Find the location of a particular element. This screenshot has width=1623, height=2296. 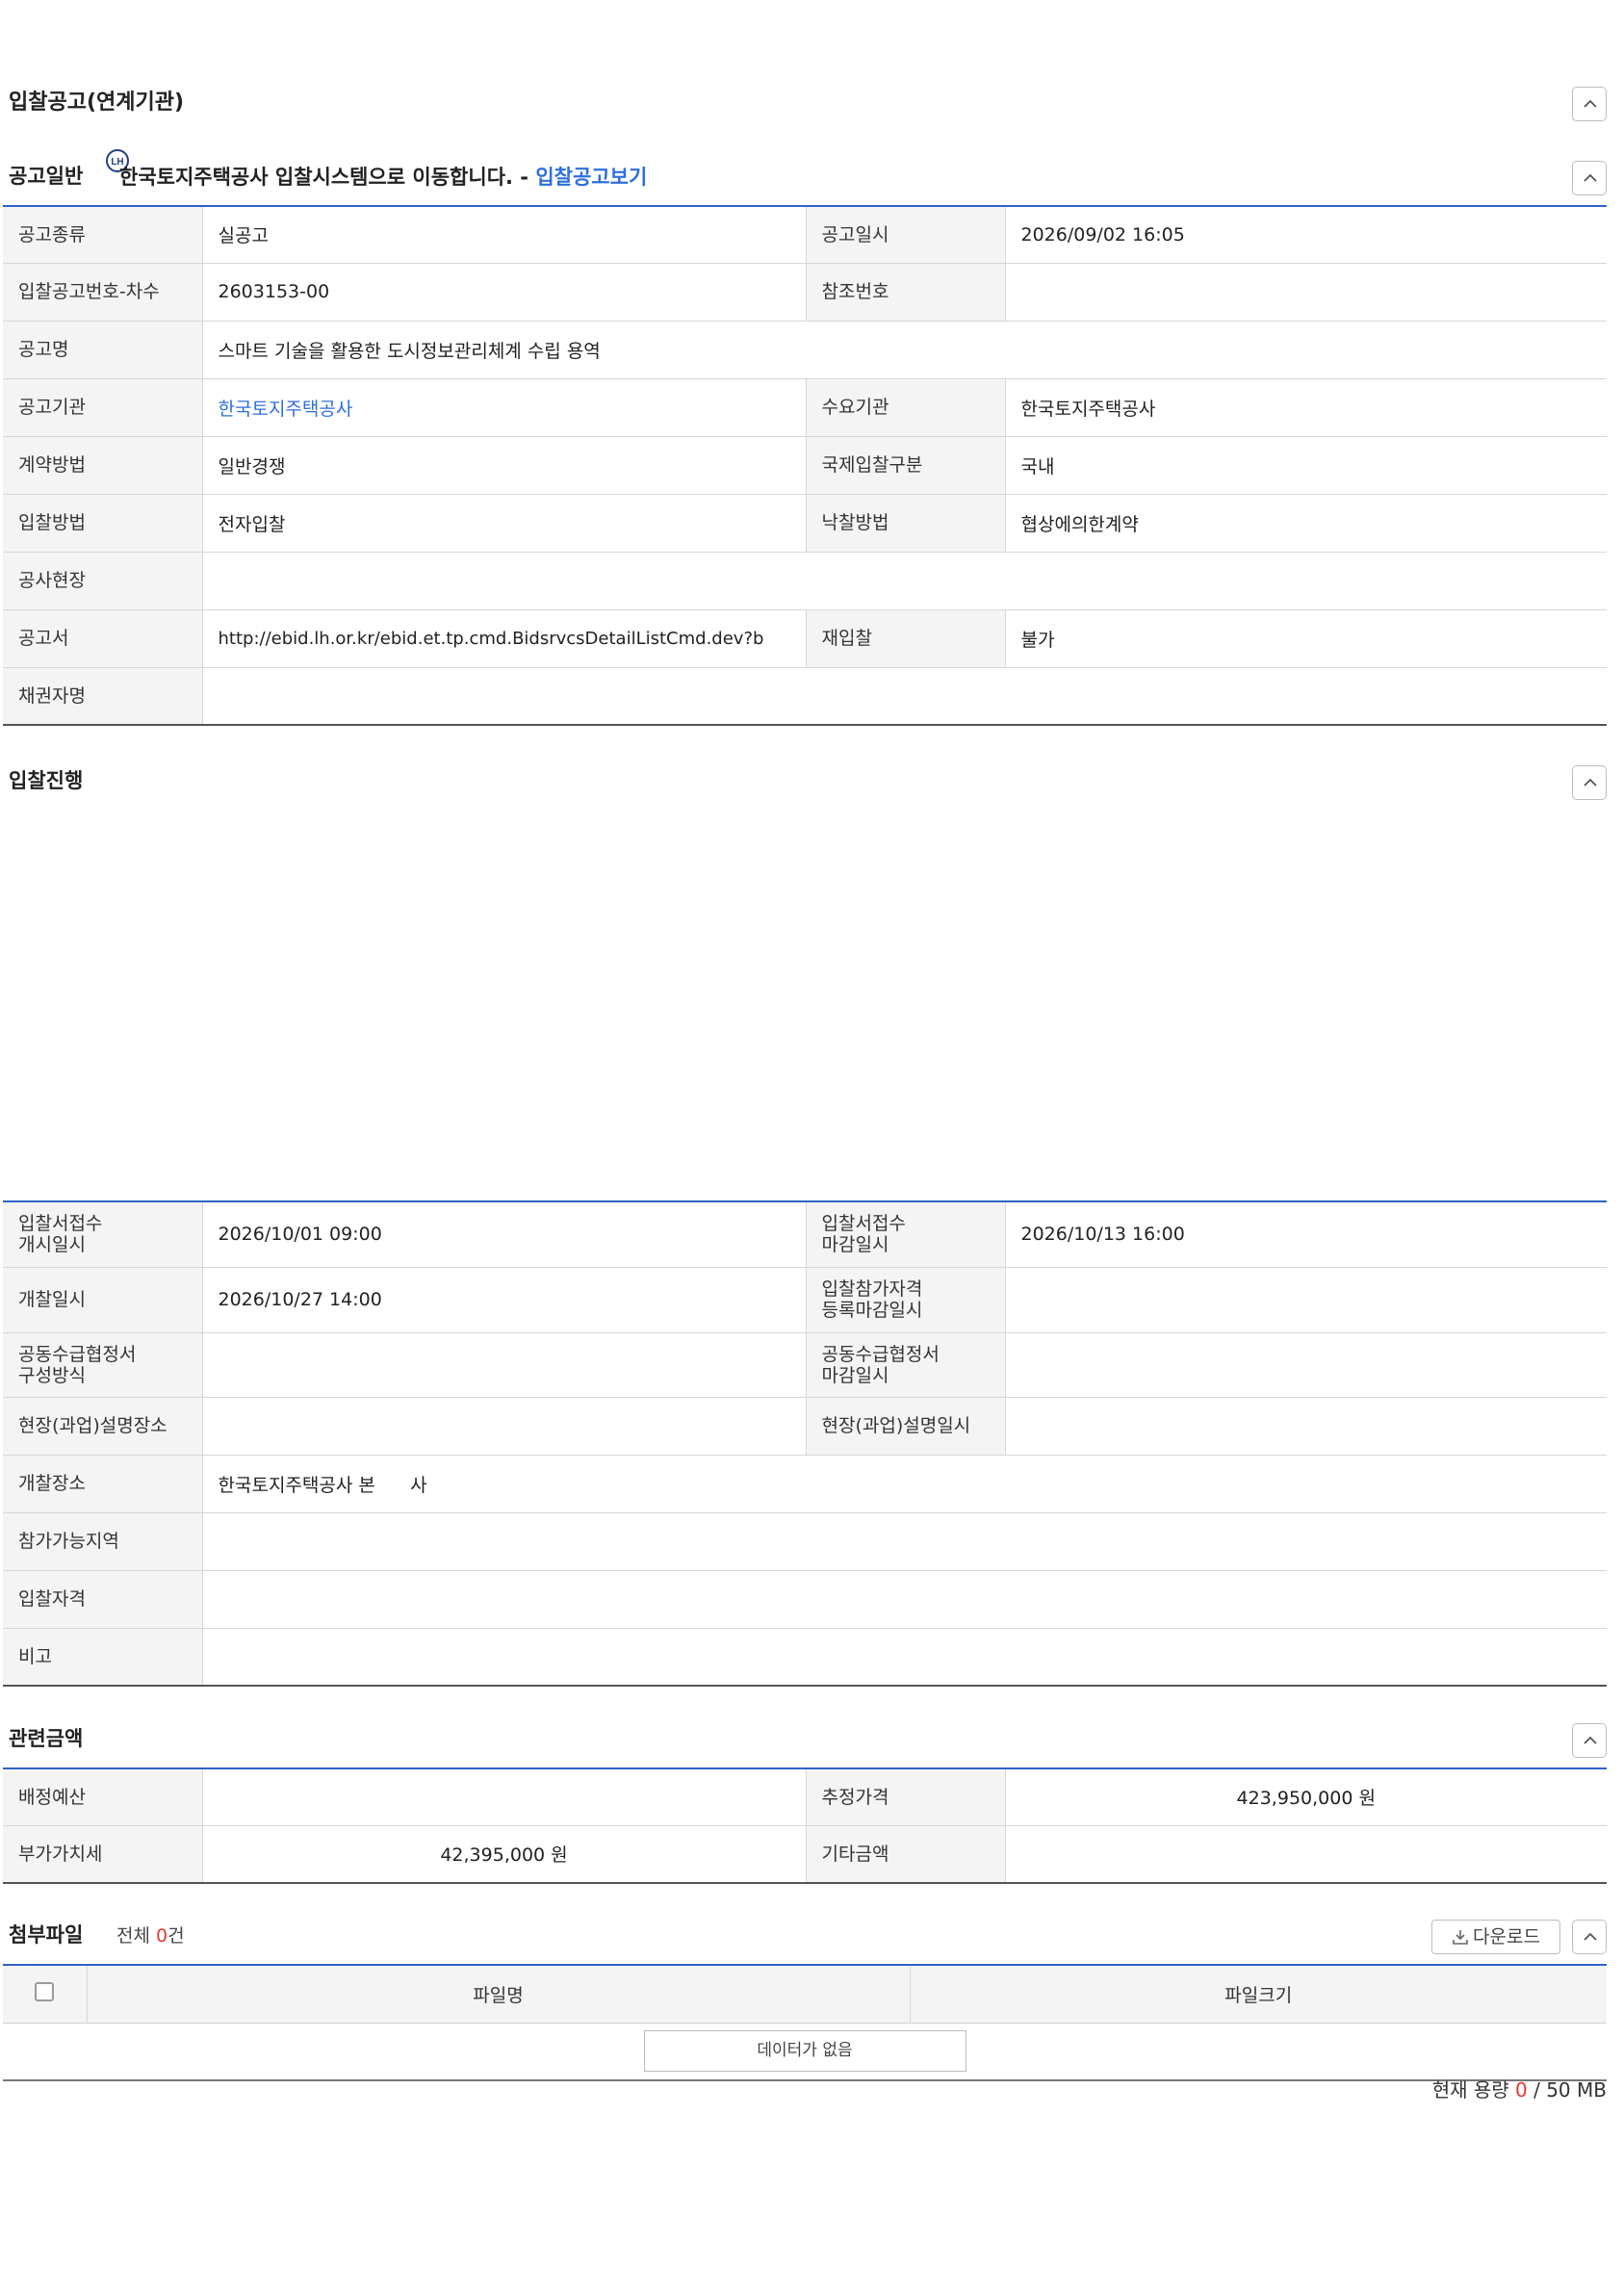

value-notice-date: 2026/09/02 16:05 is located at coordinates (1306, 235).